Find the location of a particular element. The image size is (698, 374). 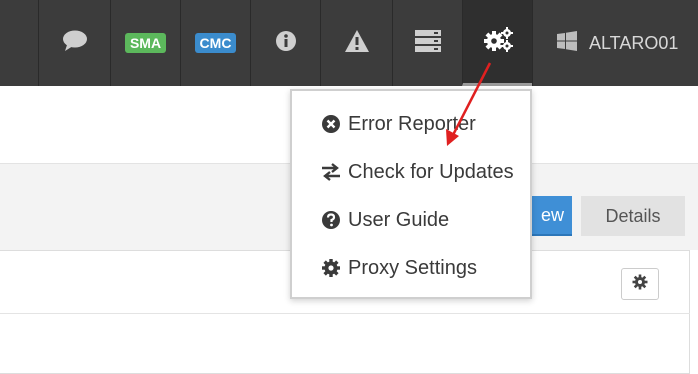

settings-menu-button is located at coordinates (497, 43).